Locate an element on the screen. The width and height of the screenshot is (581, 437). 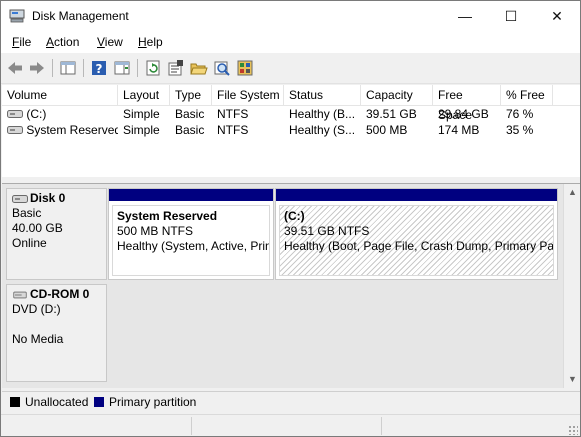
disk-name: Disk 0 is located at coordinates (48, 198).